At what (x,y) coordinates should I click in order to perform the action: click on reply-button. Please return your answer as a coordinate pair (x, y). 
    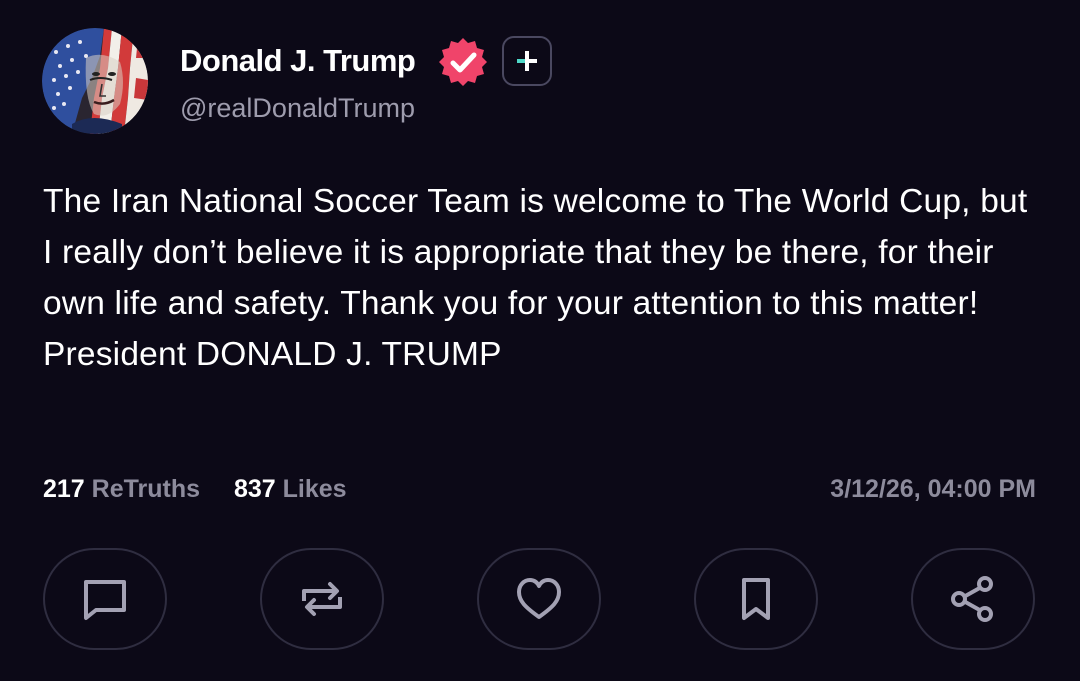
    Looking at the image, I should click on (105, 599).